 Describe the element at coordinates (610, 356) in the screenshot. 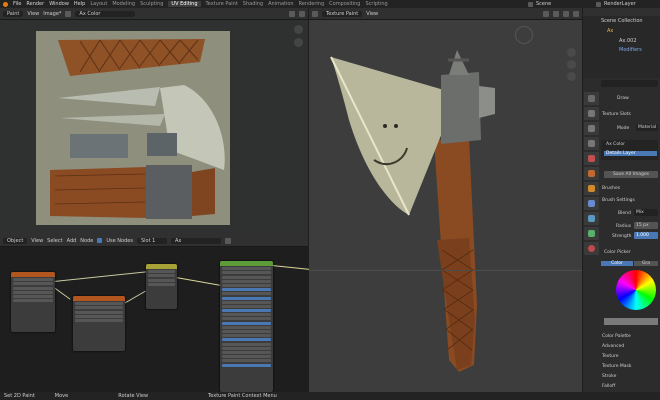

I see `texture-panel: Texture` at that location.